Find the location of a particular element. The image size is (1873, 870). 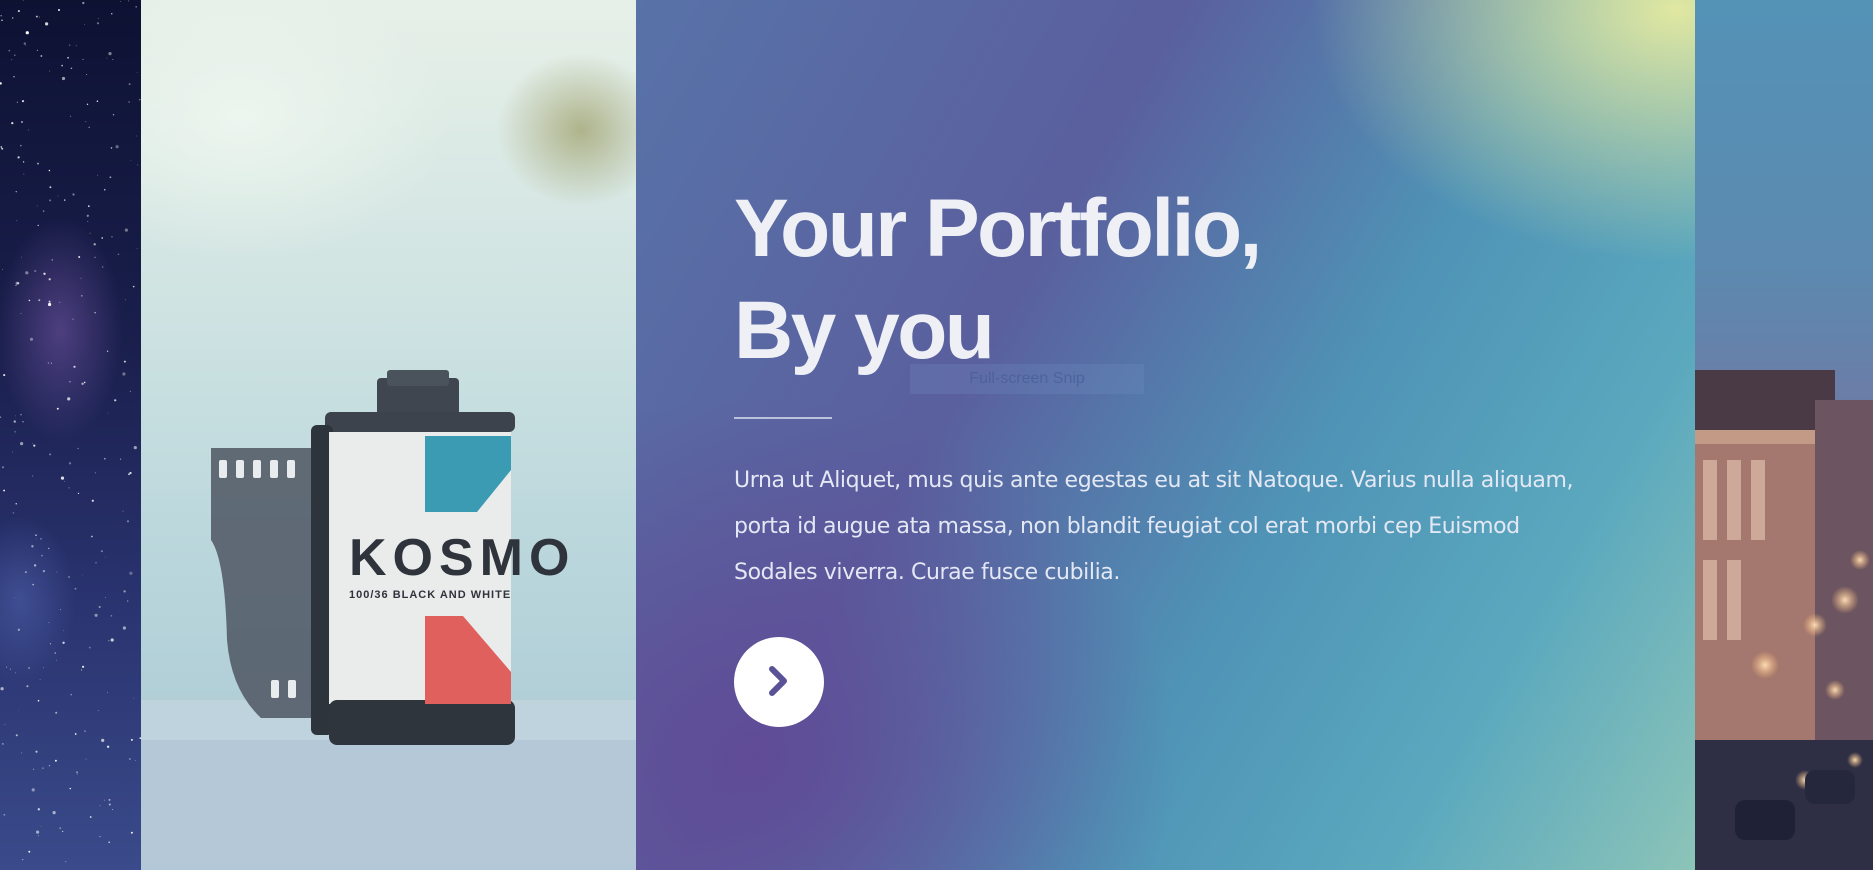

starry-sky-image is located at coordinates (70, 435).